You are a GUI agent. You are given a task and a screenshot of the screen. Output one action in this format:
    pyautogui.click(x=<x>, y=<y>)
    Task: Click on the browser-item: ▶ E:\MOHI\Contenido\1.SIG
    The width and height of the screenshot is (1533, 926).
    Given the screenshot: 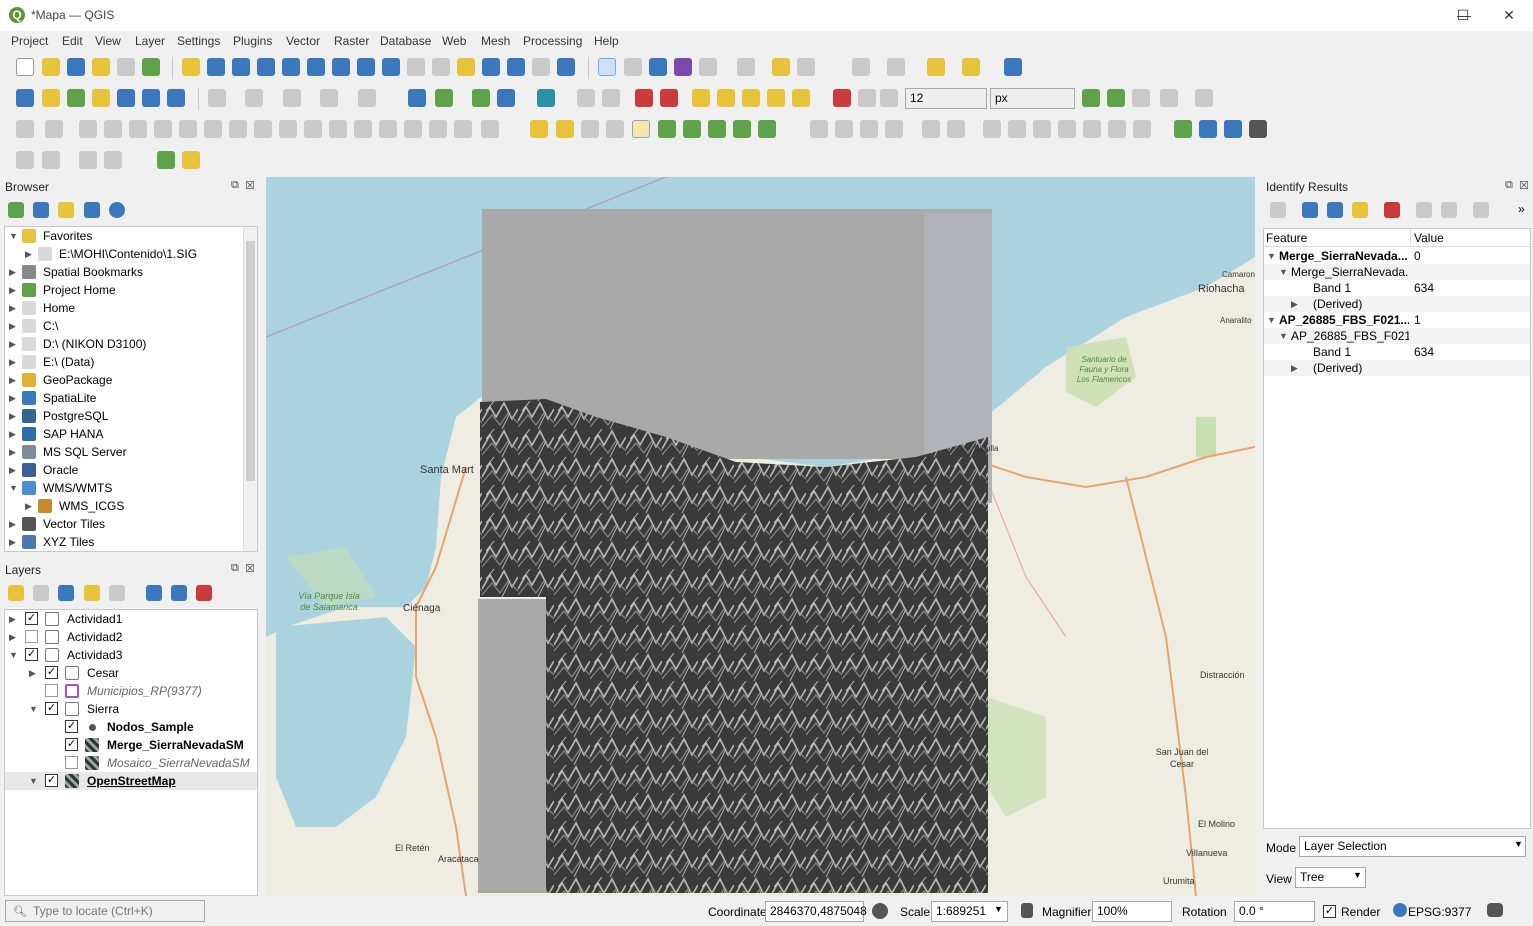 What is the action you would take?
    pyautogui.click(x=131, y=254)
    